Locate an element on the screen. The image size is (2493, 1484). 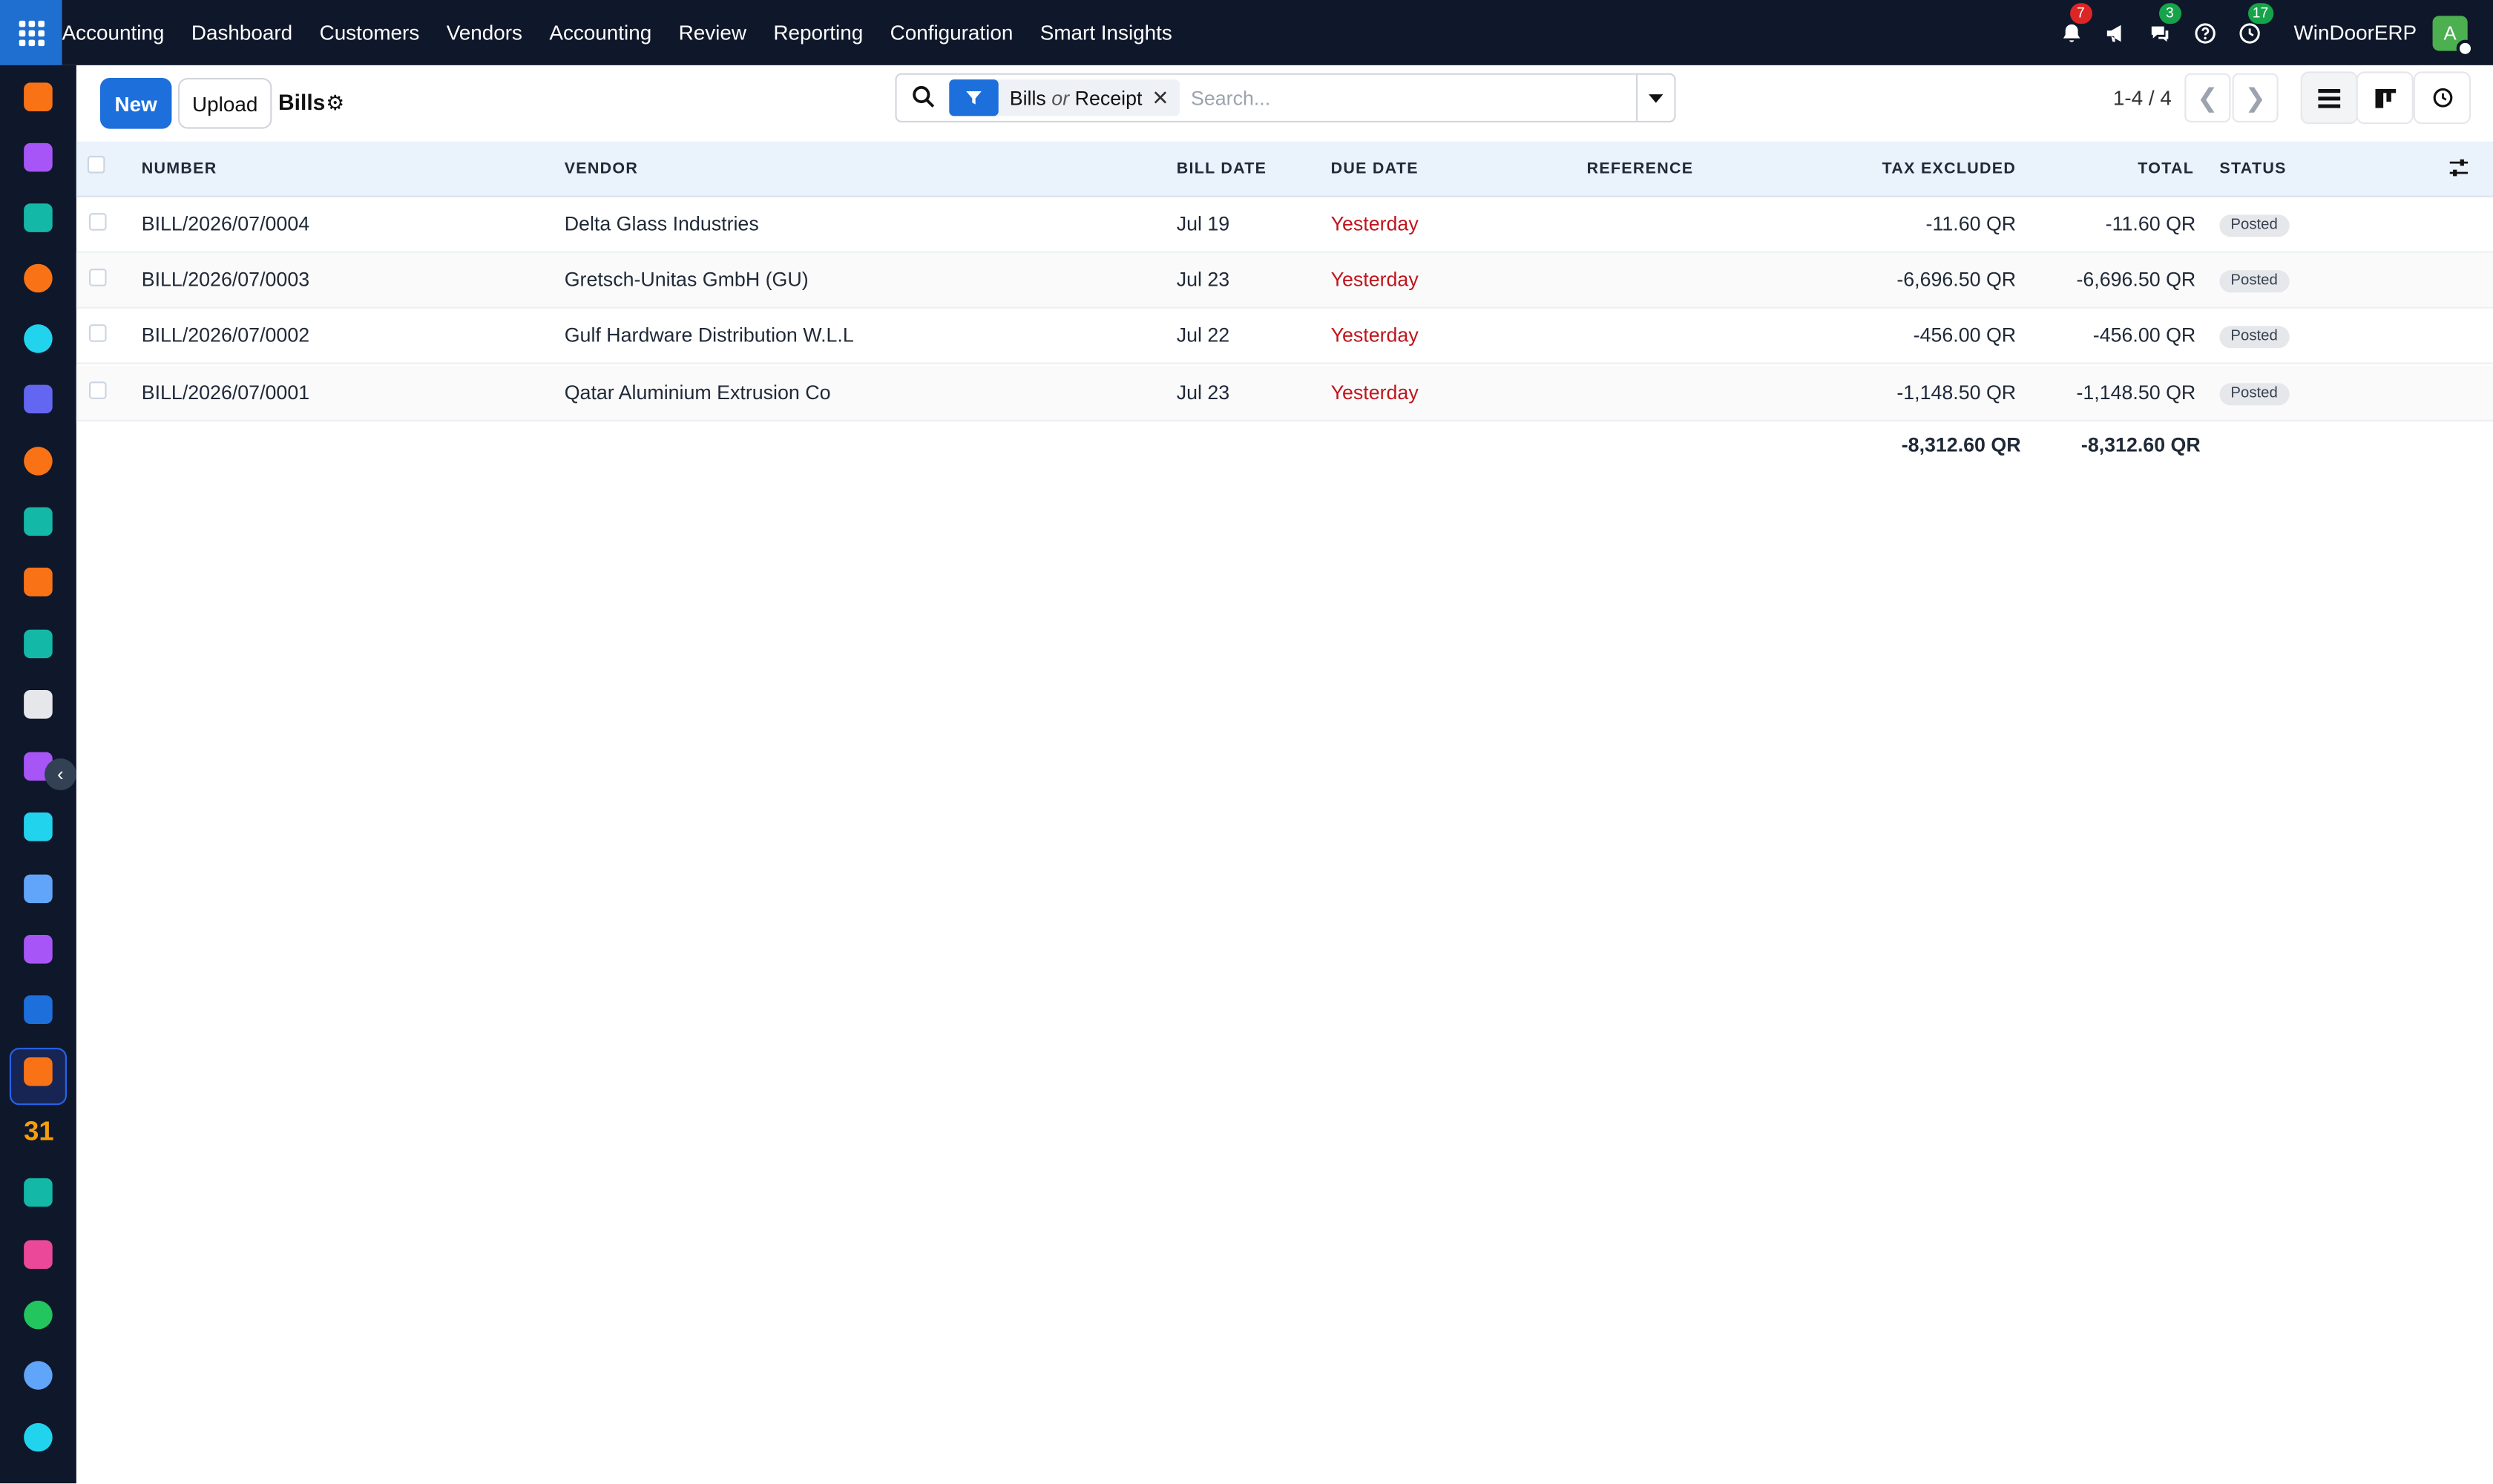
notifications-button: 7 is located at coordinates (2073, 25).